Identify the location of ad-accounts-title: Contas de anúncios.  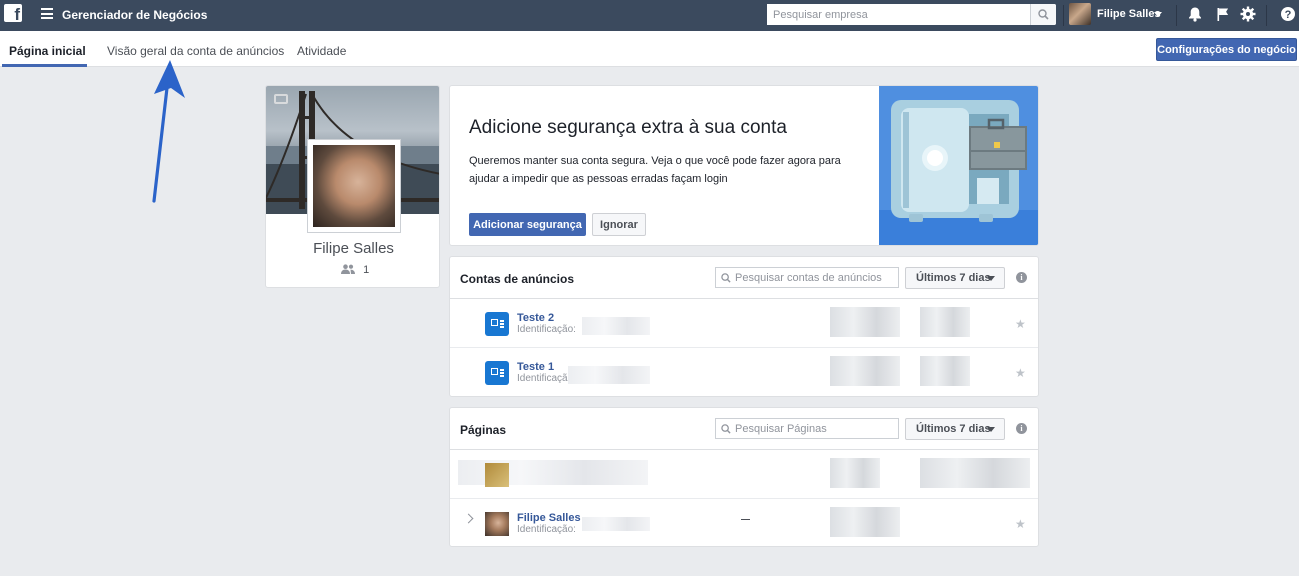
(517, 279).